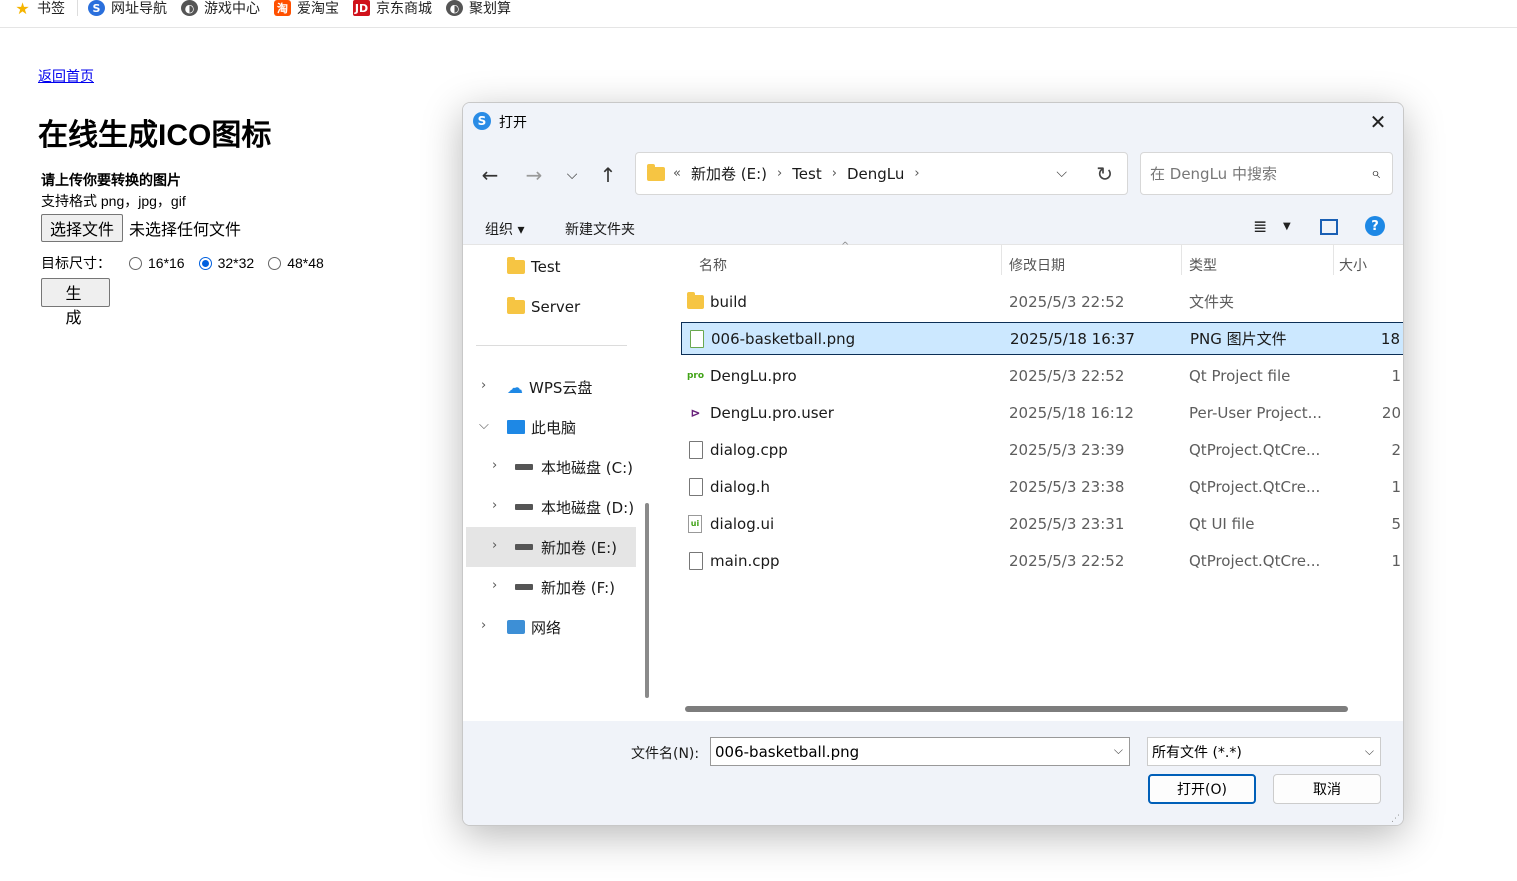 The width and height of the screenshot is (1517, 881). What do you see at coordinates (1260, 227) in the screenshot?
I see `view-list-icon: ≣` at bounding box center [1260, 227].